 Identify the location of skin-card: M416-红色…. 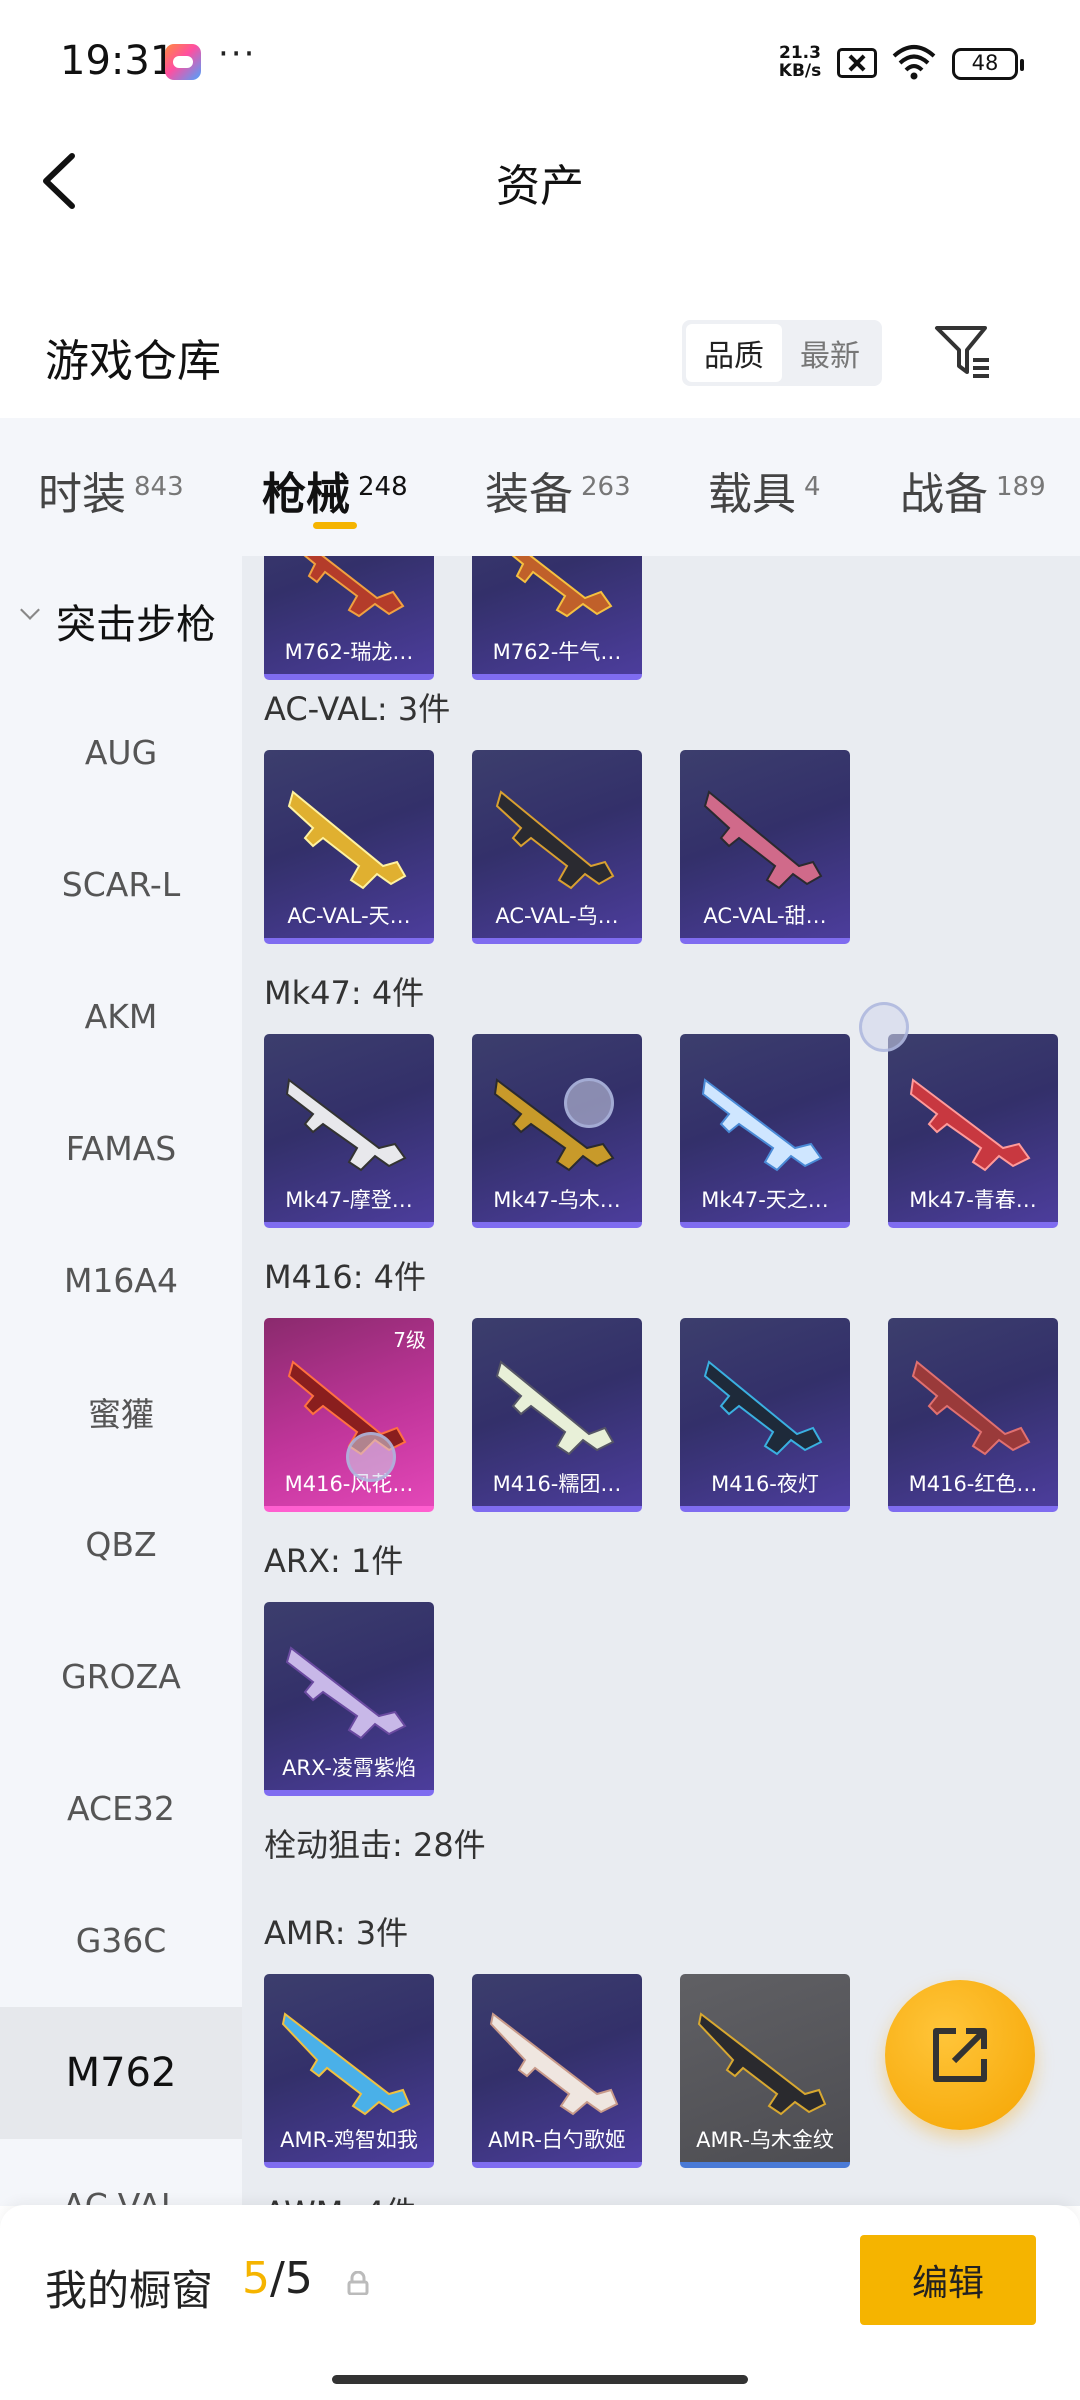
(973, 1415).